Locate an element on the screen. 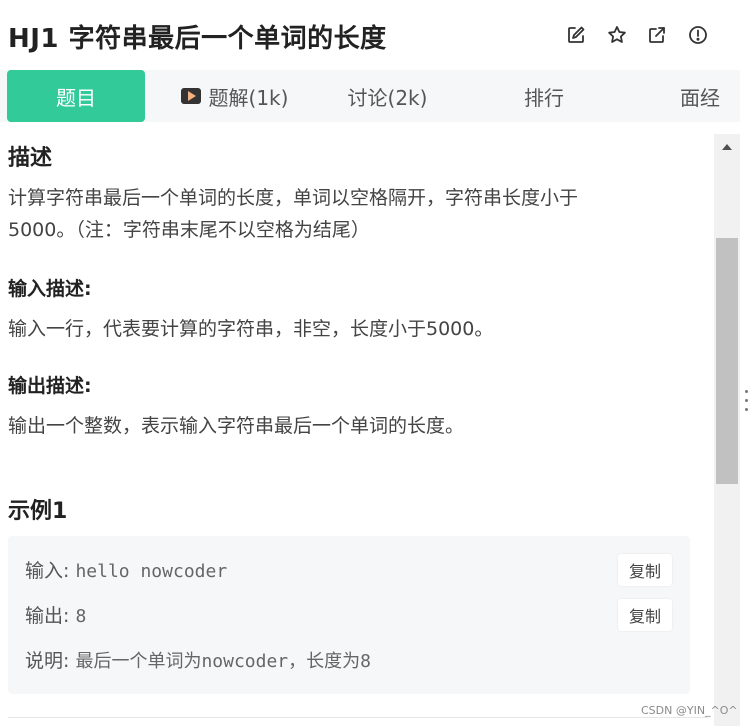 The image size is (753, 726). watermark: CSDN @YIN_^O^ is located at coordinates (689, 710).